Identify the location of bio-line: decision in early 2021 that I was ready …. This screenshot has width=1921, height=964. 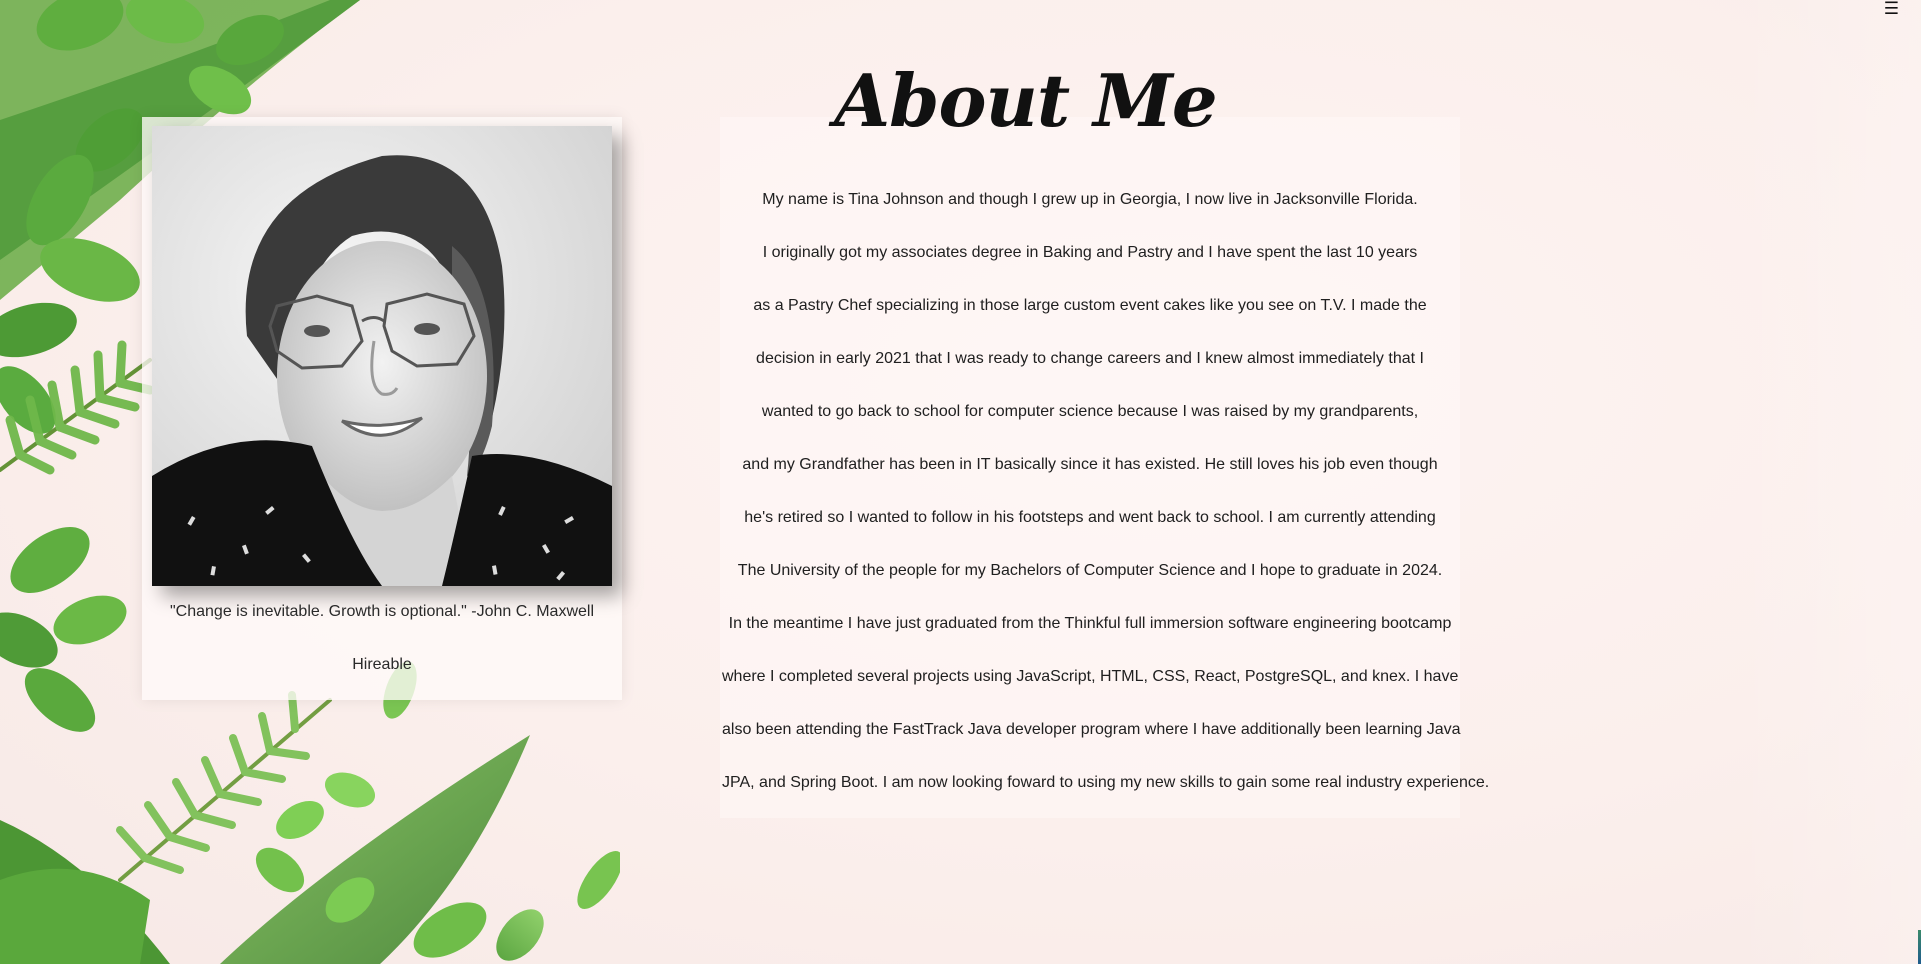
(1090, 358).